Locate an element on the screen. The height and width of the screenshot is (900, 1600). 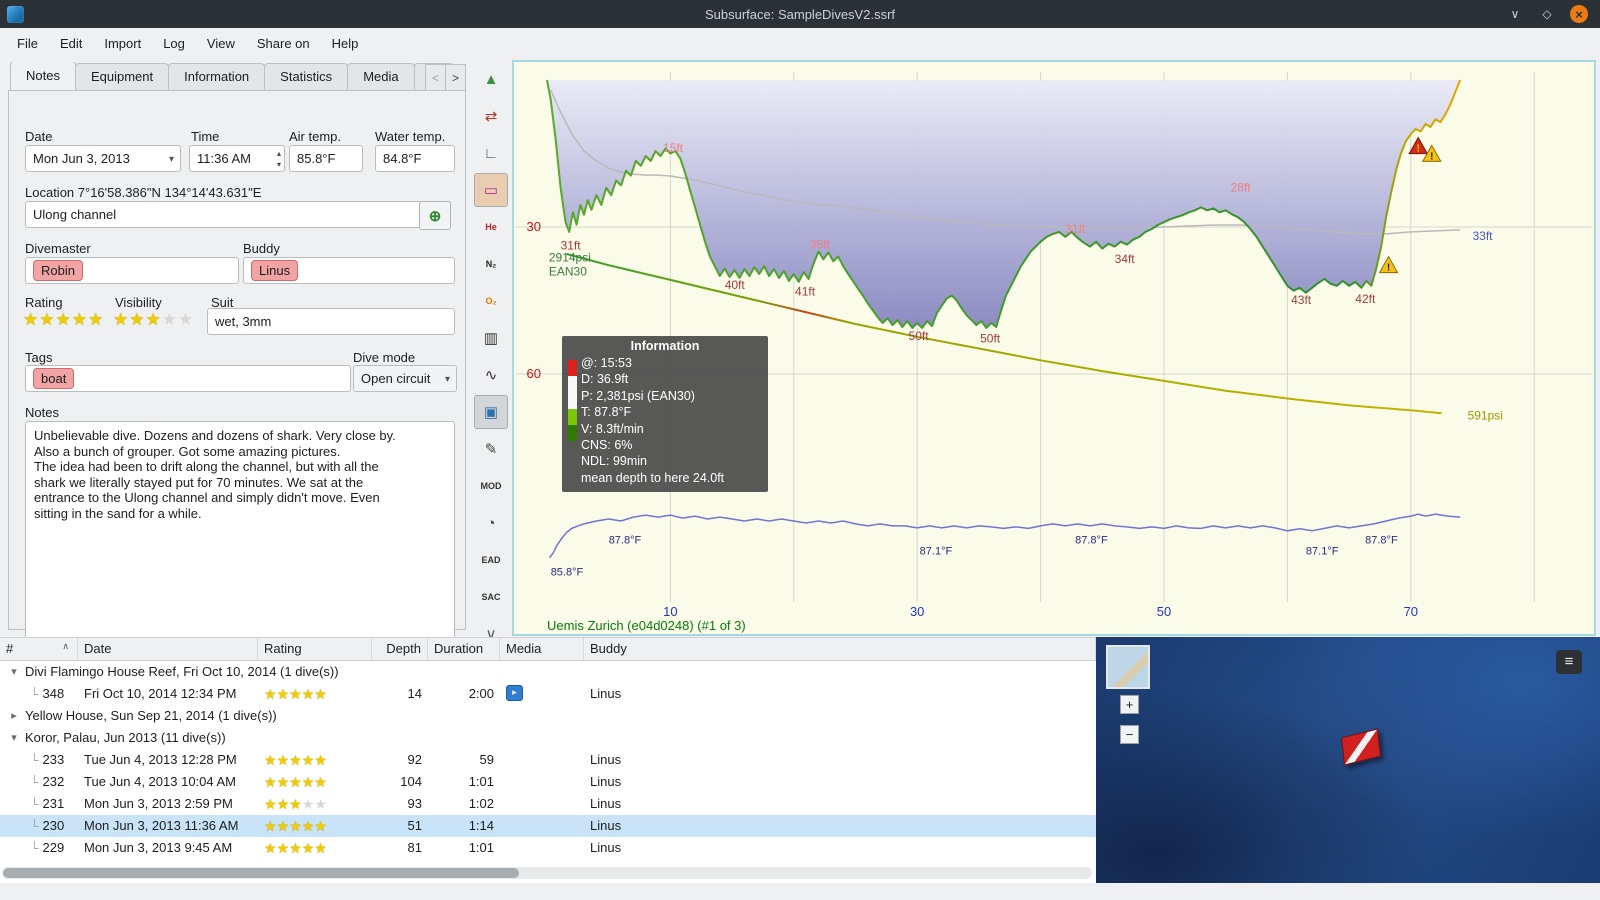
menu-help: Help is located at coordinates (345, 43).